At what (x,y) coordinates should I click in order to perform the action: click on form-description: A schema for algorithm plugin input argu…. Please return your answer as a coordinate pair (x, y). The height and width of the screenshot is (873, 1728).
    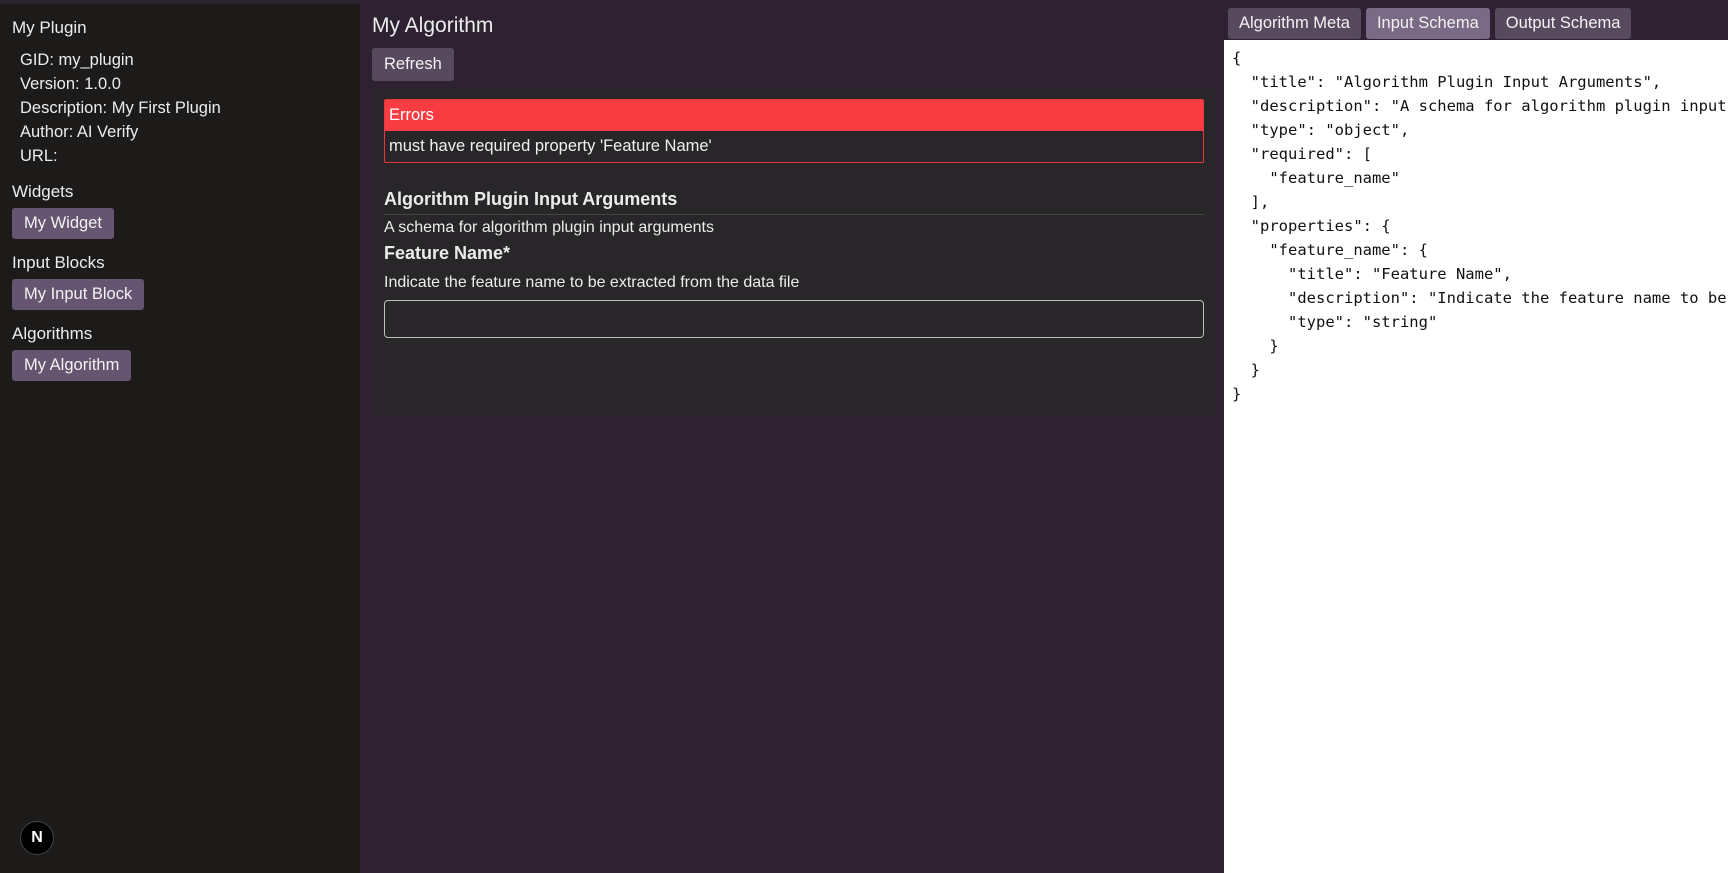
    Looking at the image, I should click on (549, 227).